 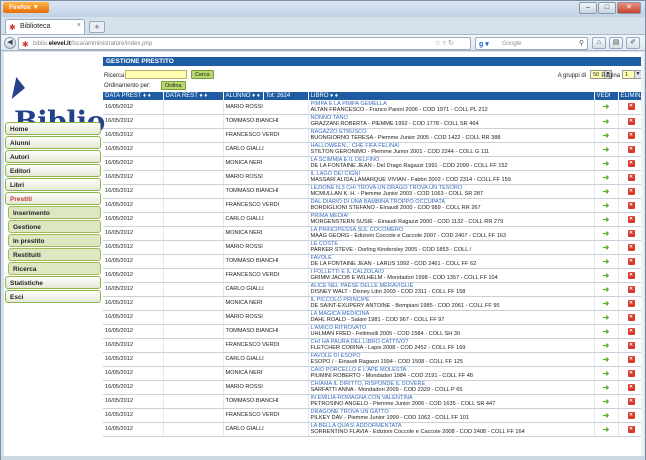 I want to click on tab-title: Biblioteca, so click(x=35, y=26).